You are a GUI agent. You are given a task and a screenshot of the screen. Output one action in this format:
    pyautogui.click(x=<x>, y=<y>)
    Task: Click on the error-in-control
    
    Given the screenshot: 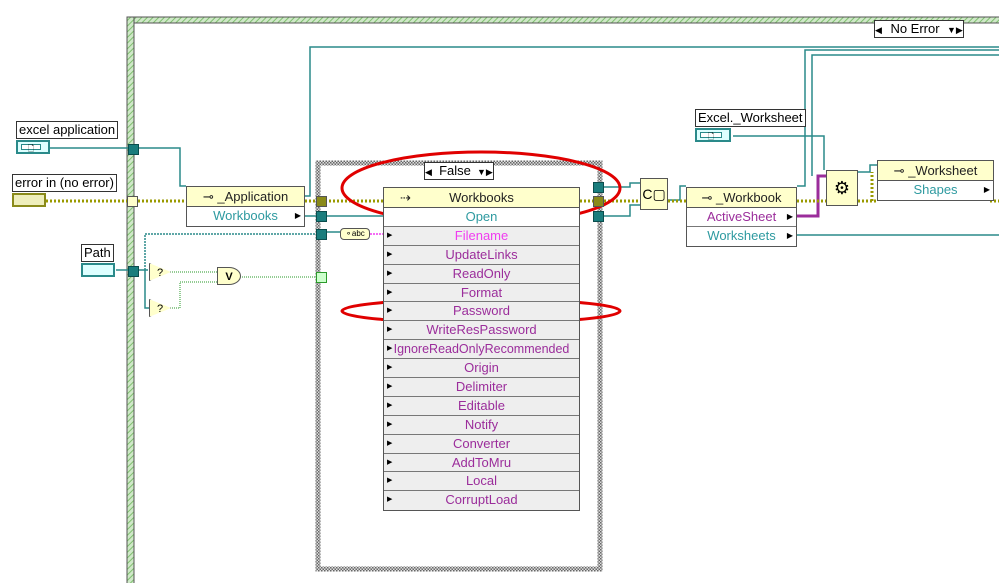 What is the action you would take?
    pyautogui.click(x=29, y=200)
    